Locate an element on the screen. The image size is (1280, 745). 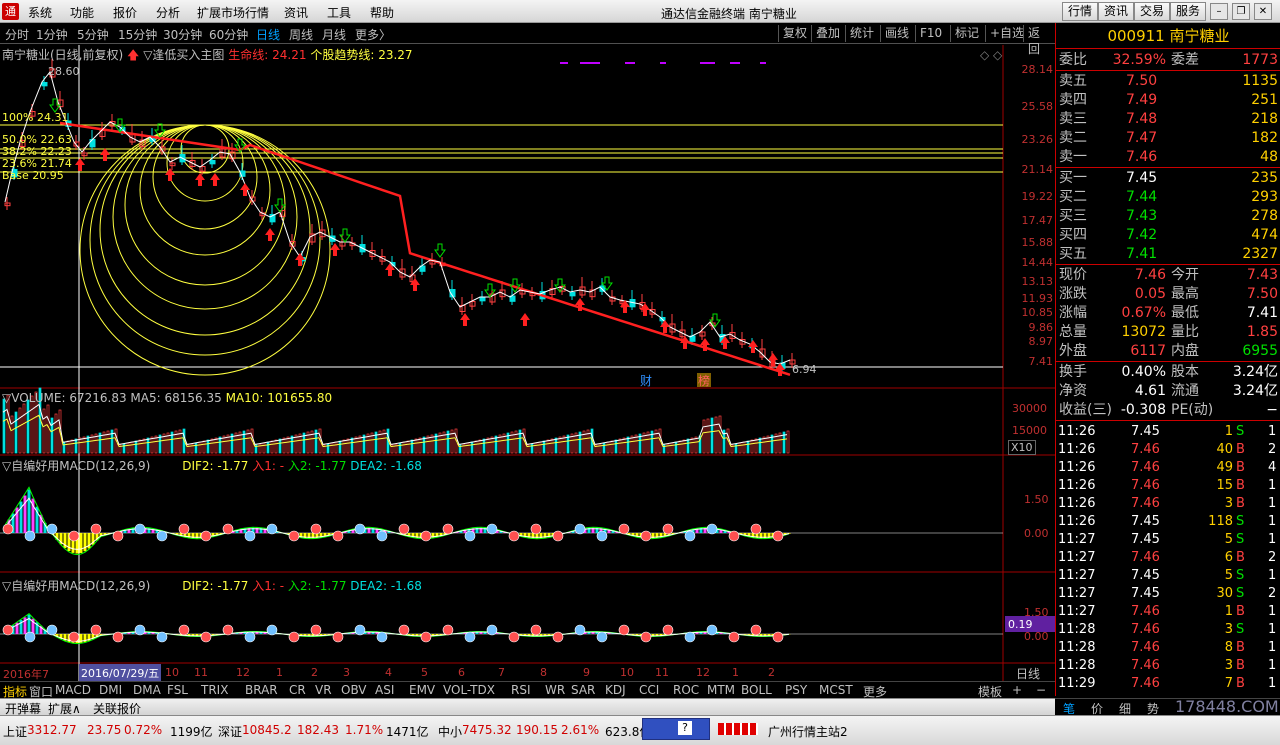
menu-function: 功能 is located at coordinates (82, 12).